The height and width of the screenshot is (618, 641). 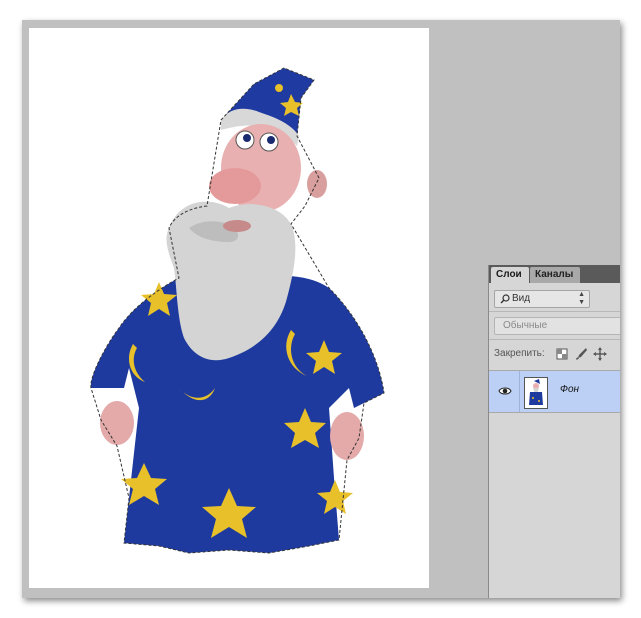 I want to click on left-hand, so click(x=117, y=423).